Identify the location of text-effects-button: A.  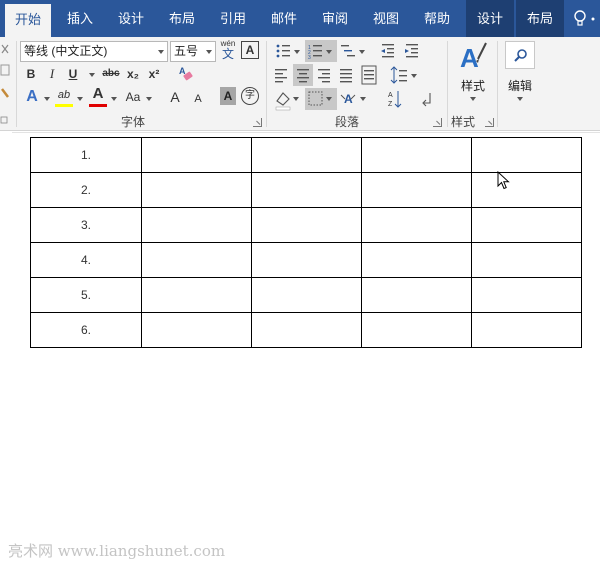
(32, 97).